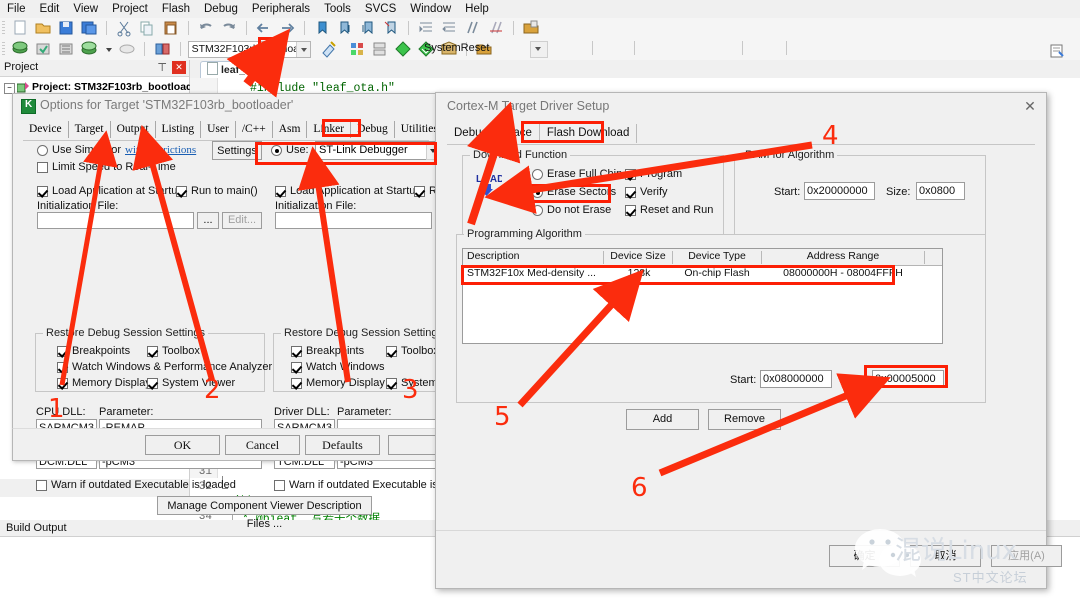  What do you see at coordinates (152, 383) in the screenshot?
I see `left-sysviewer-checkbox` at bounding box center [152, 383].